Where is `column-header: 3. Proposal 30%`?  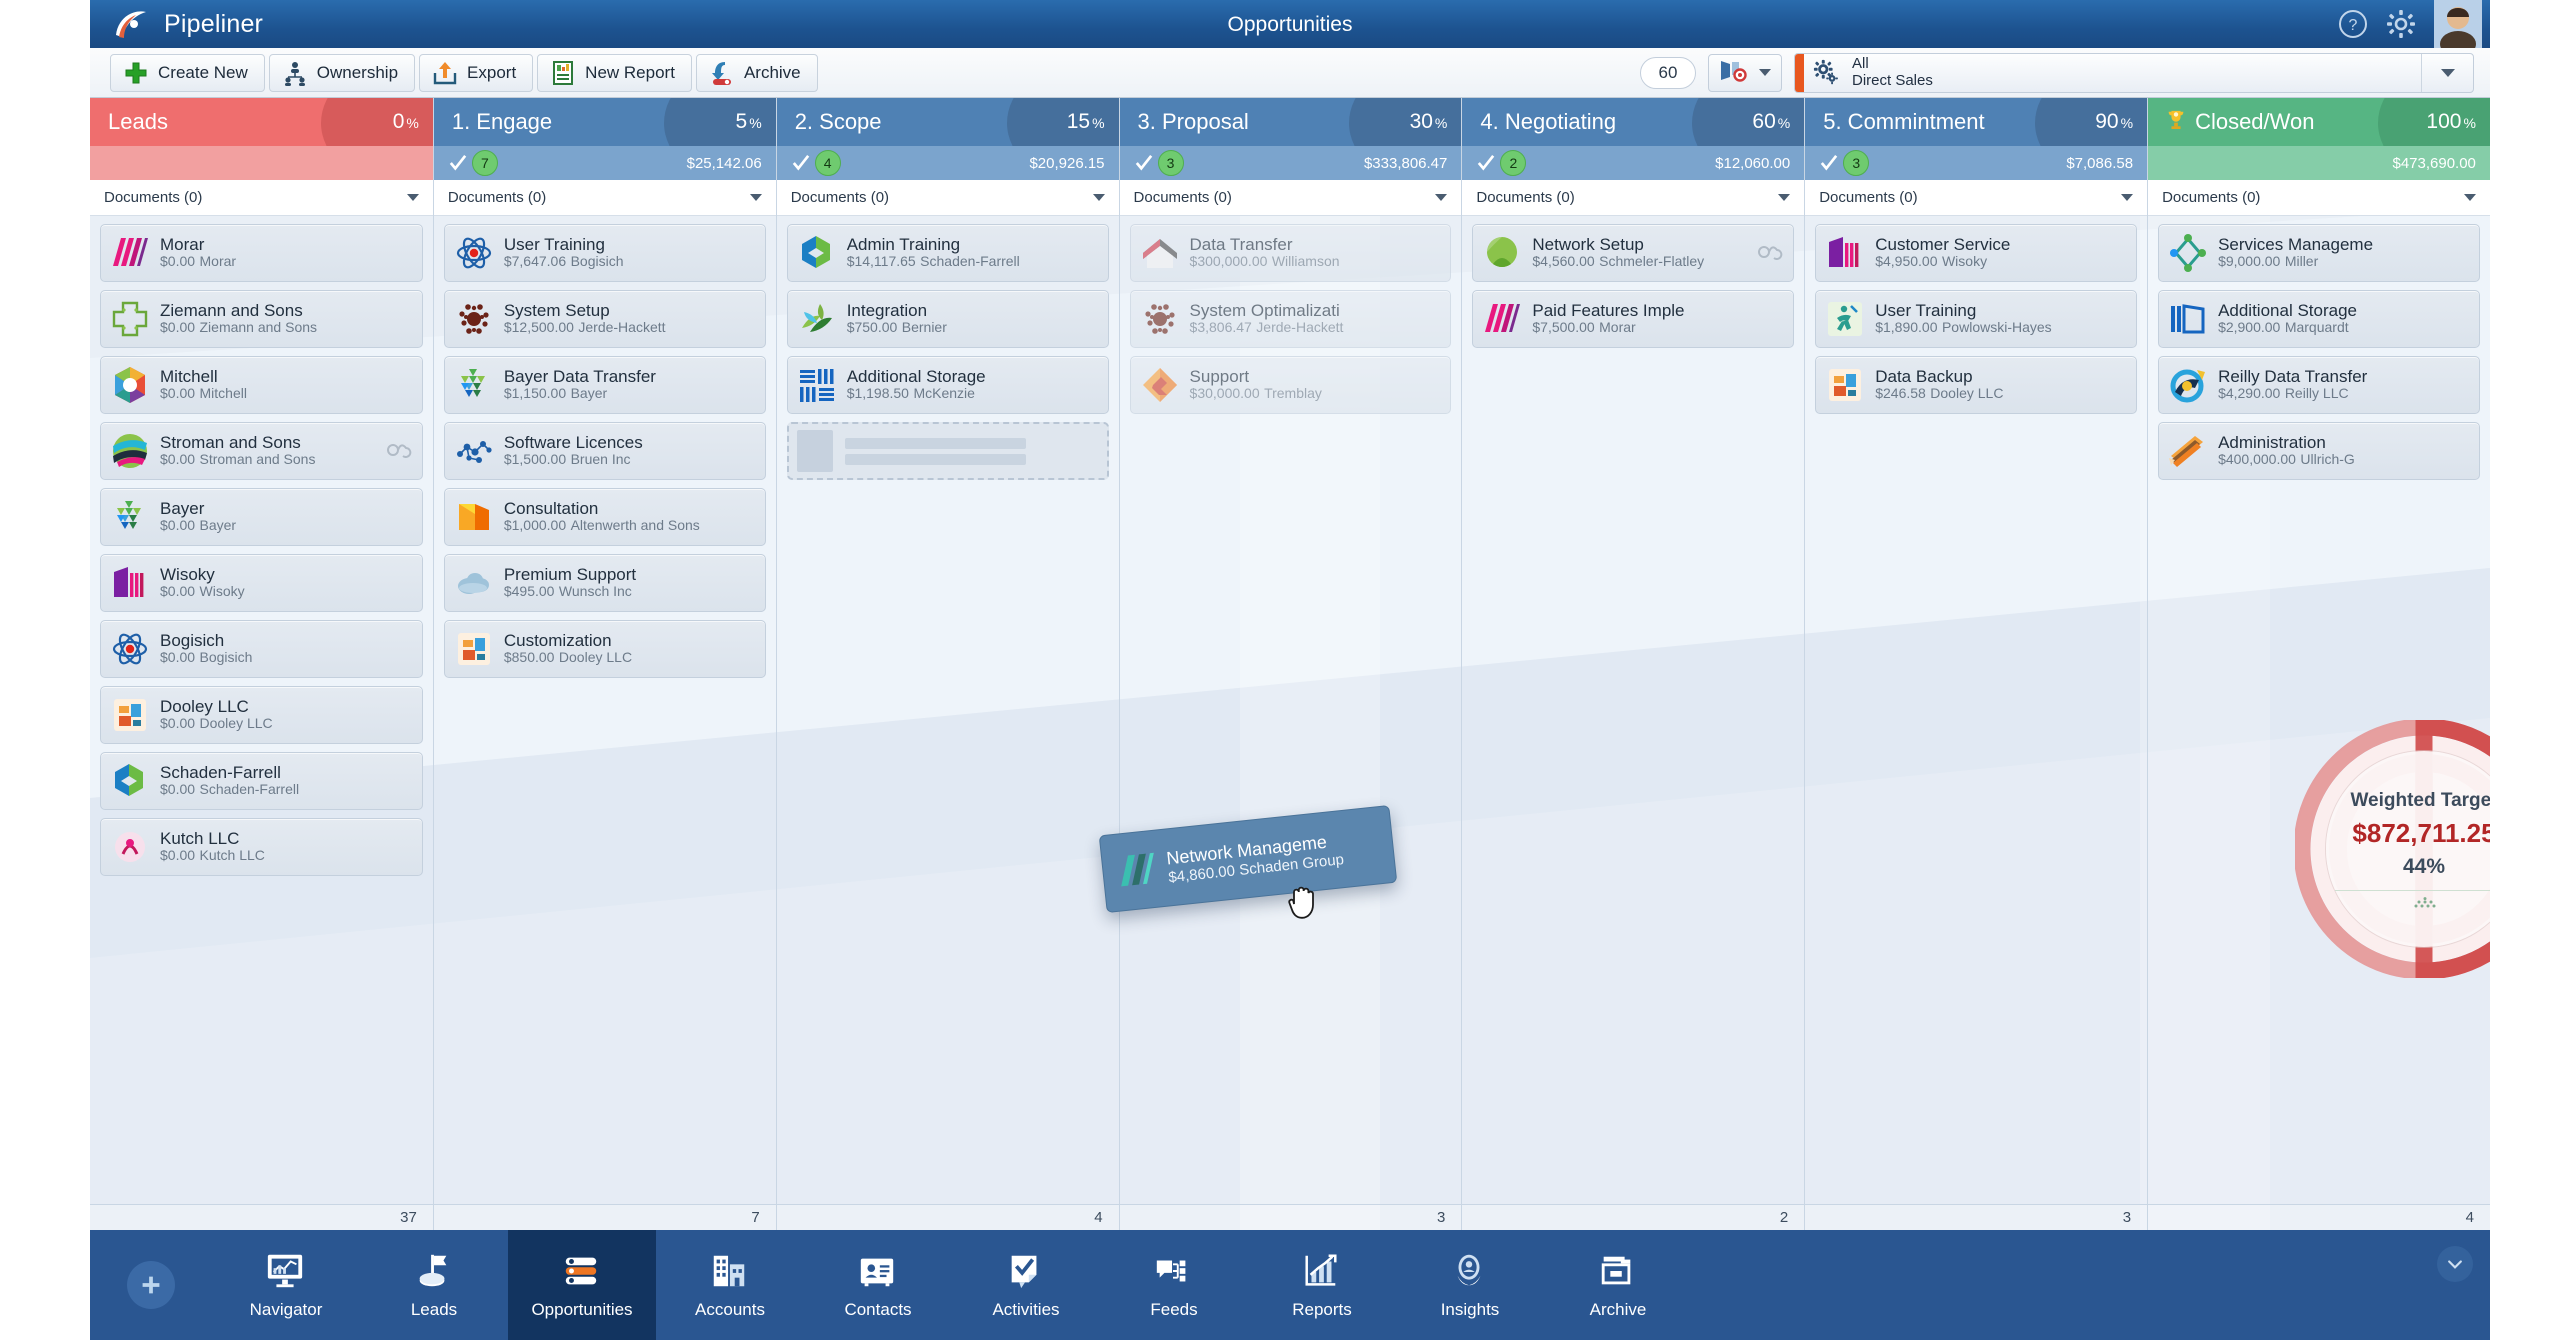
column-header: 3. Proposal 30% is located at coordinates (1290, 122).